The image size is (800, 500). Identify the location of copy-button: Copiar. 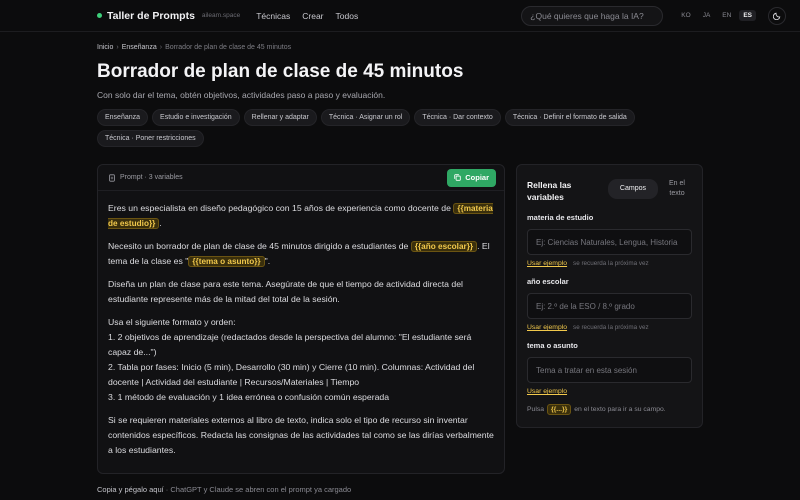
(471, 177).